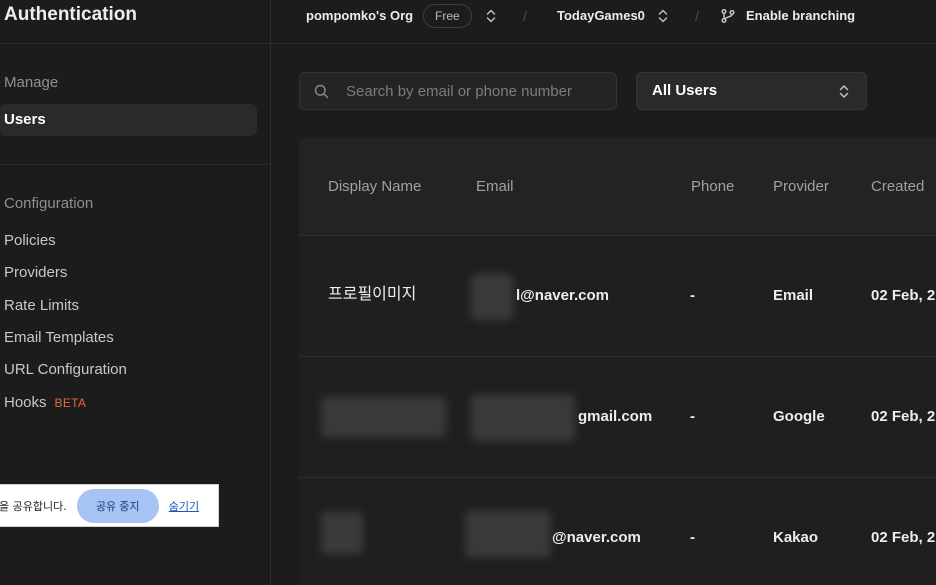 This screenshot has height=585, width=936. What do you see at coordinates (128, 241) in the screenshot?
I see `sidebar-item-policies: Policies` at bounding box center [128, 241].